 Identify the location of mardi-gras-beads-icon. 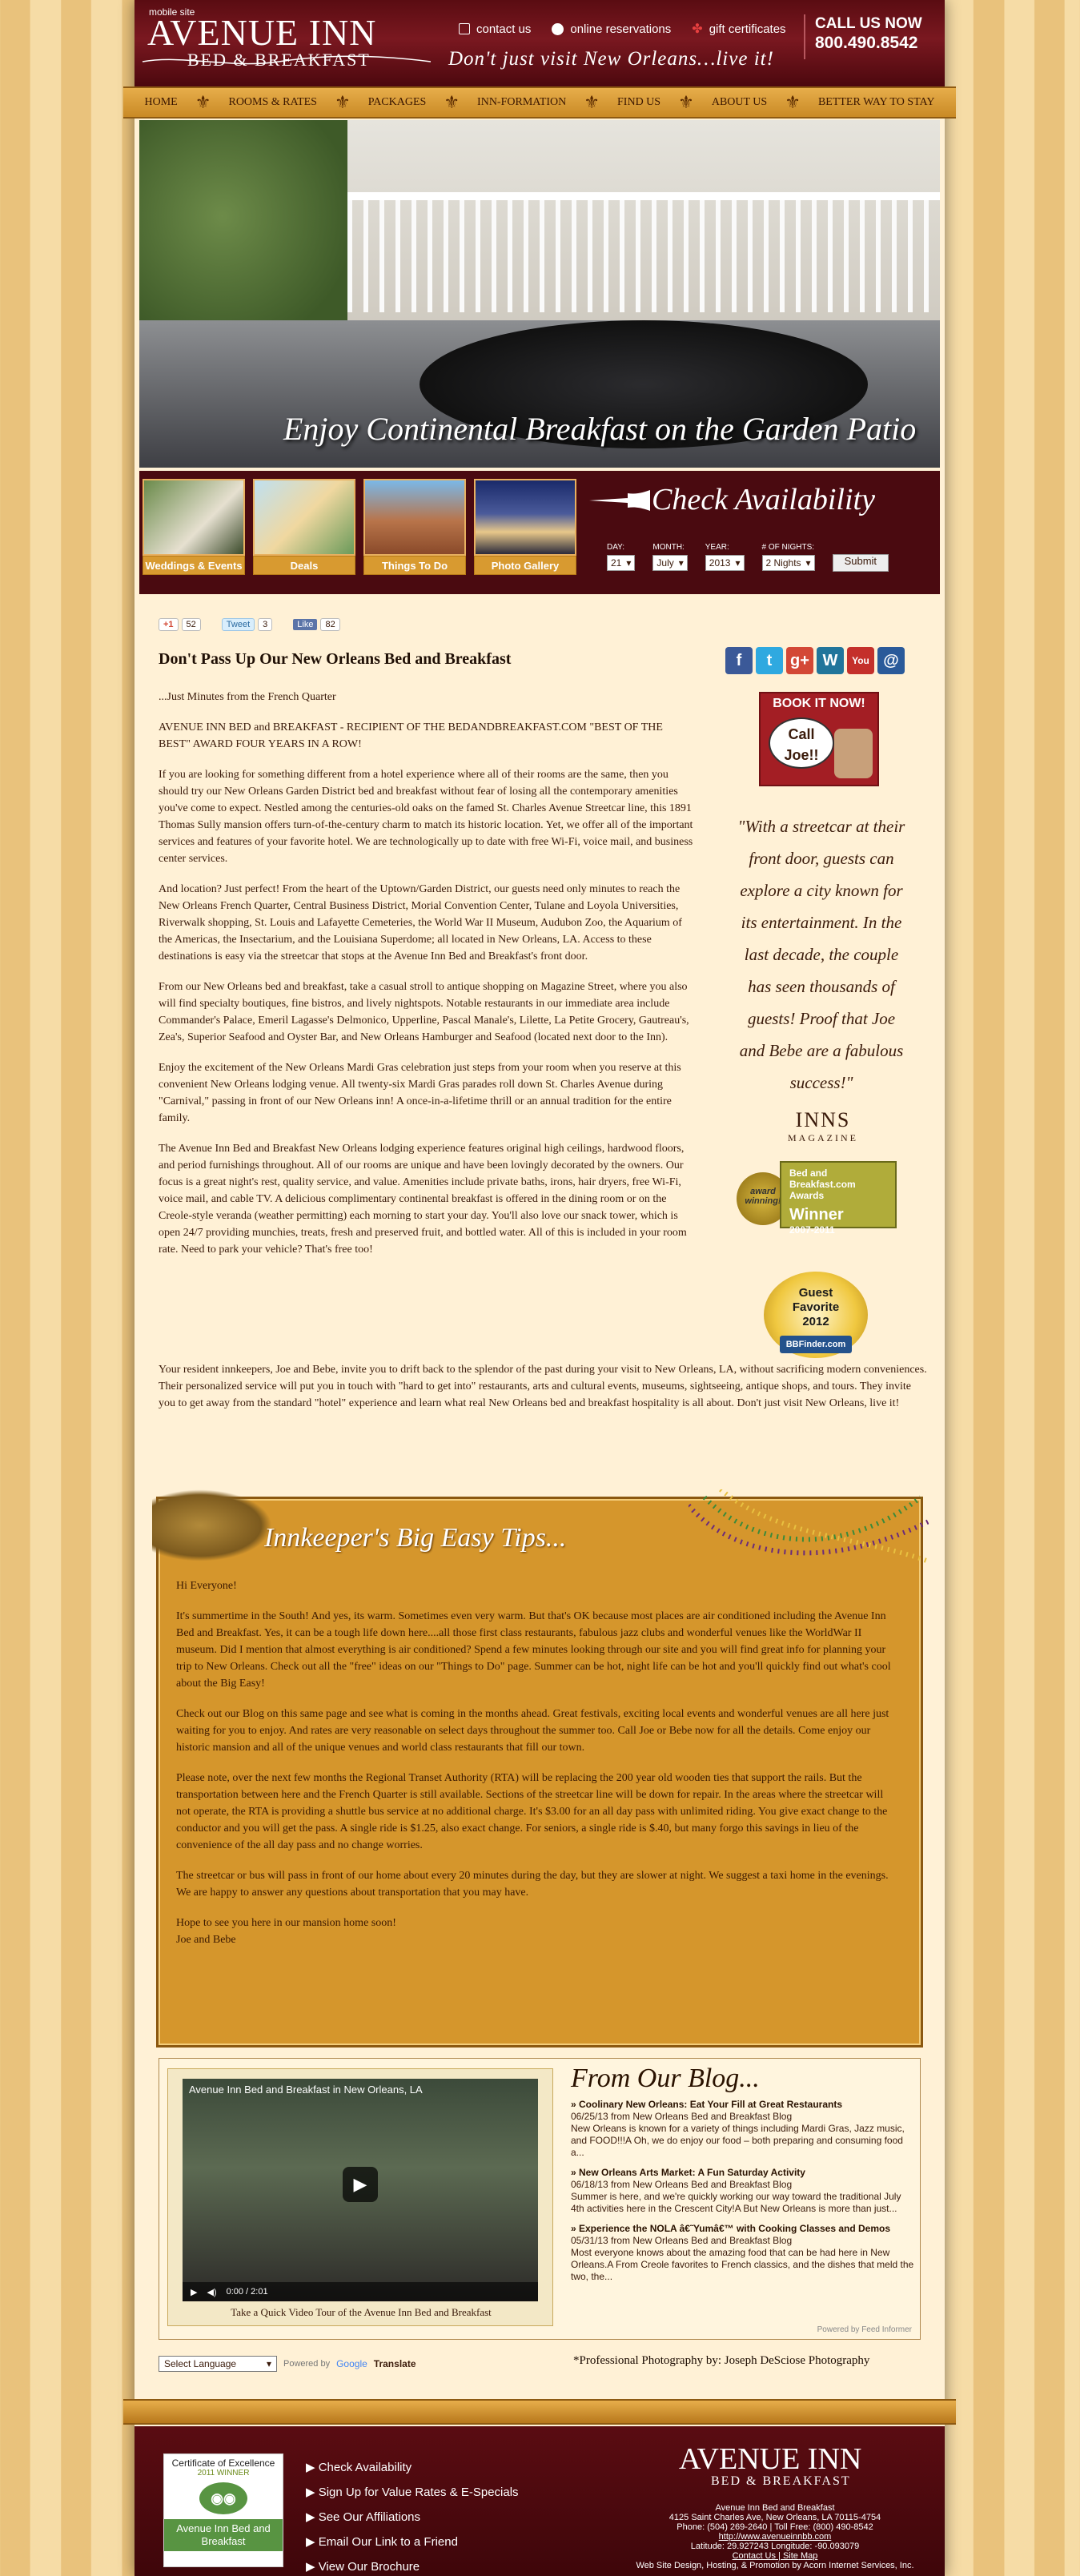
(809, 1526).